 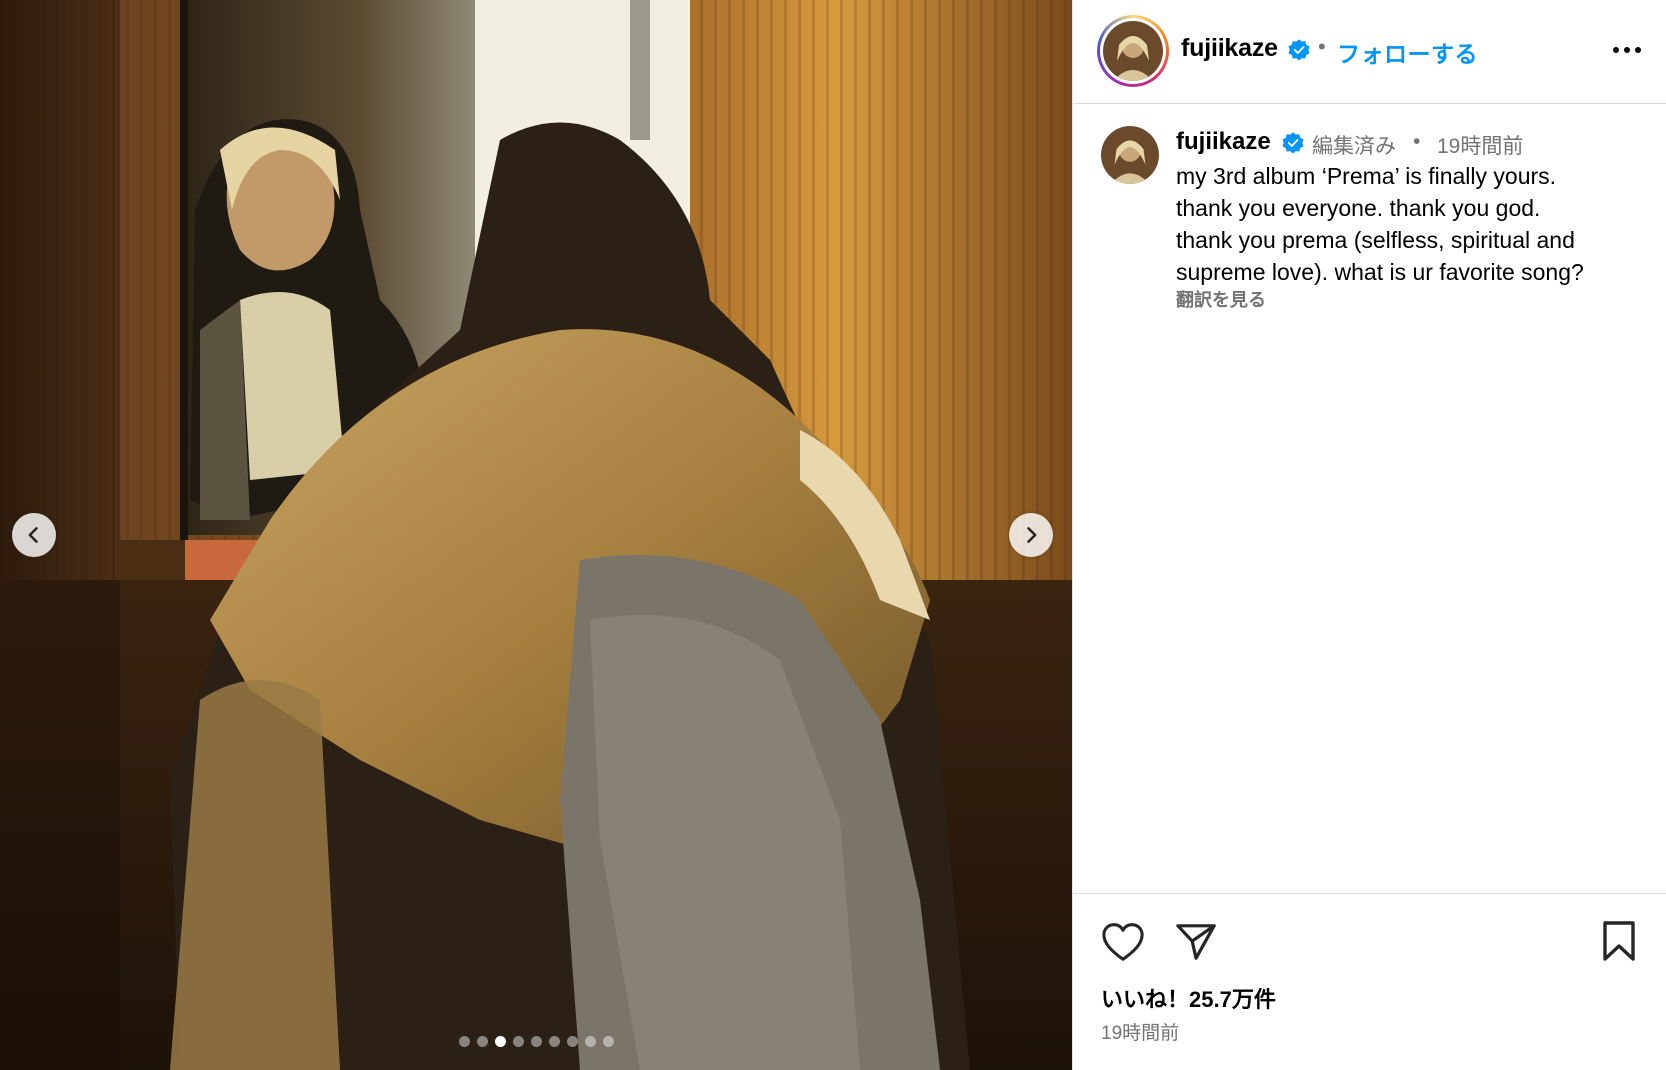 What do you see at coordinates (1380, 272) in the screenshot?
I see `caption-line: supreme love). what is ur favorite song?` at bounding box center [1380, 272].